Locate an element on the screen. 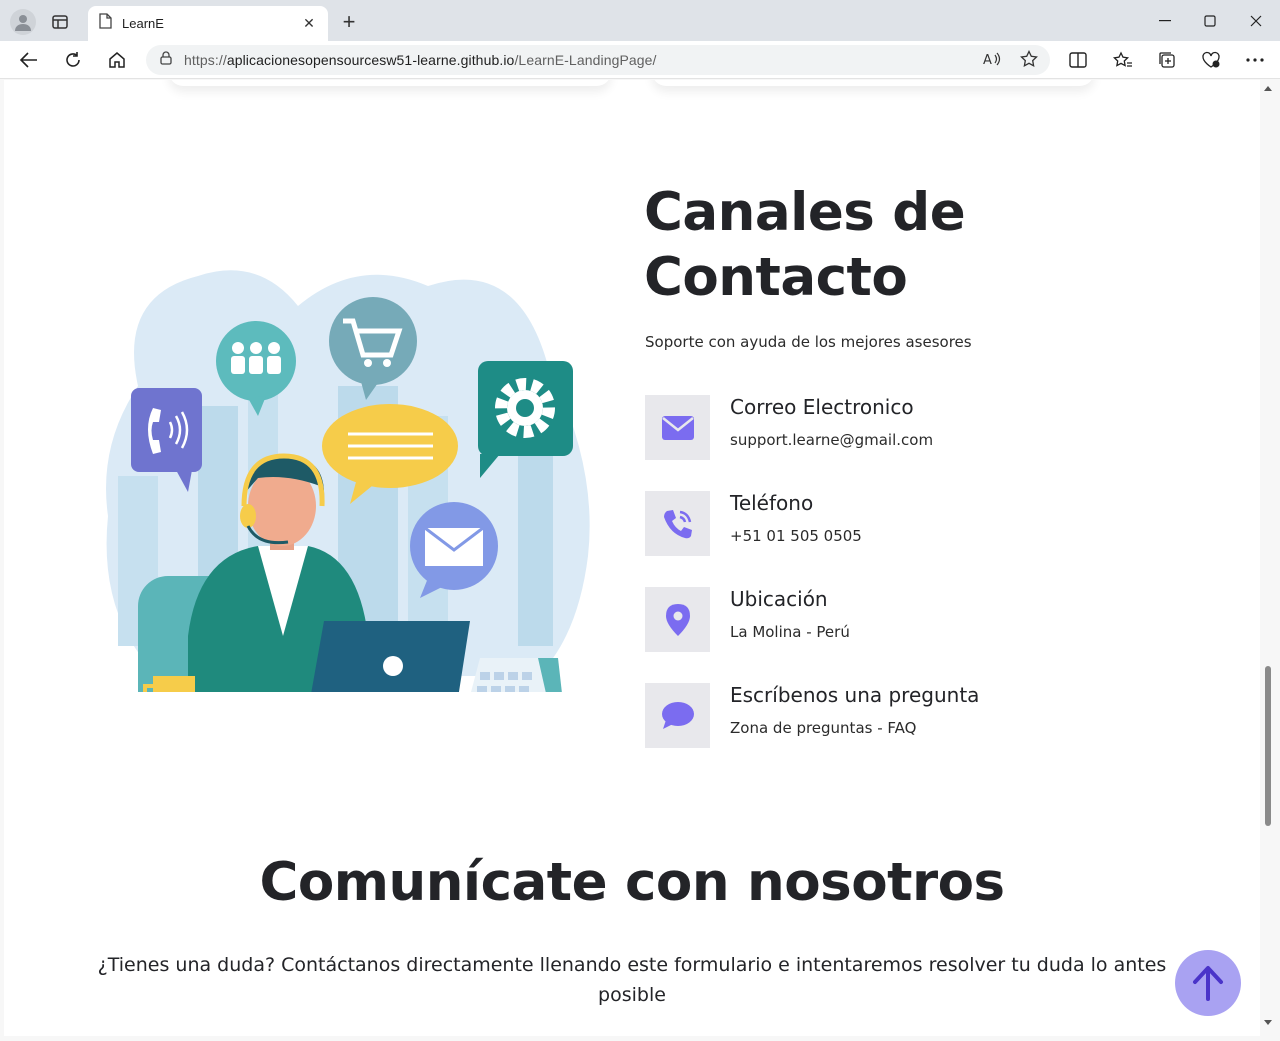  arrow-up-icon is located at coordinates (1208, 983).